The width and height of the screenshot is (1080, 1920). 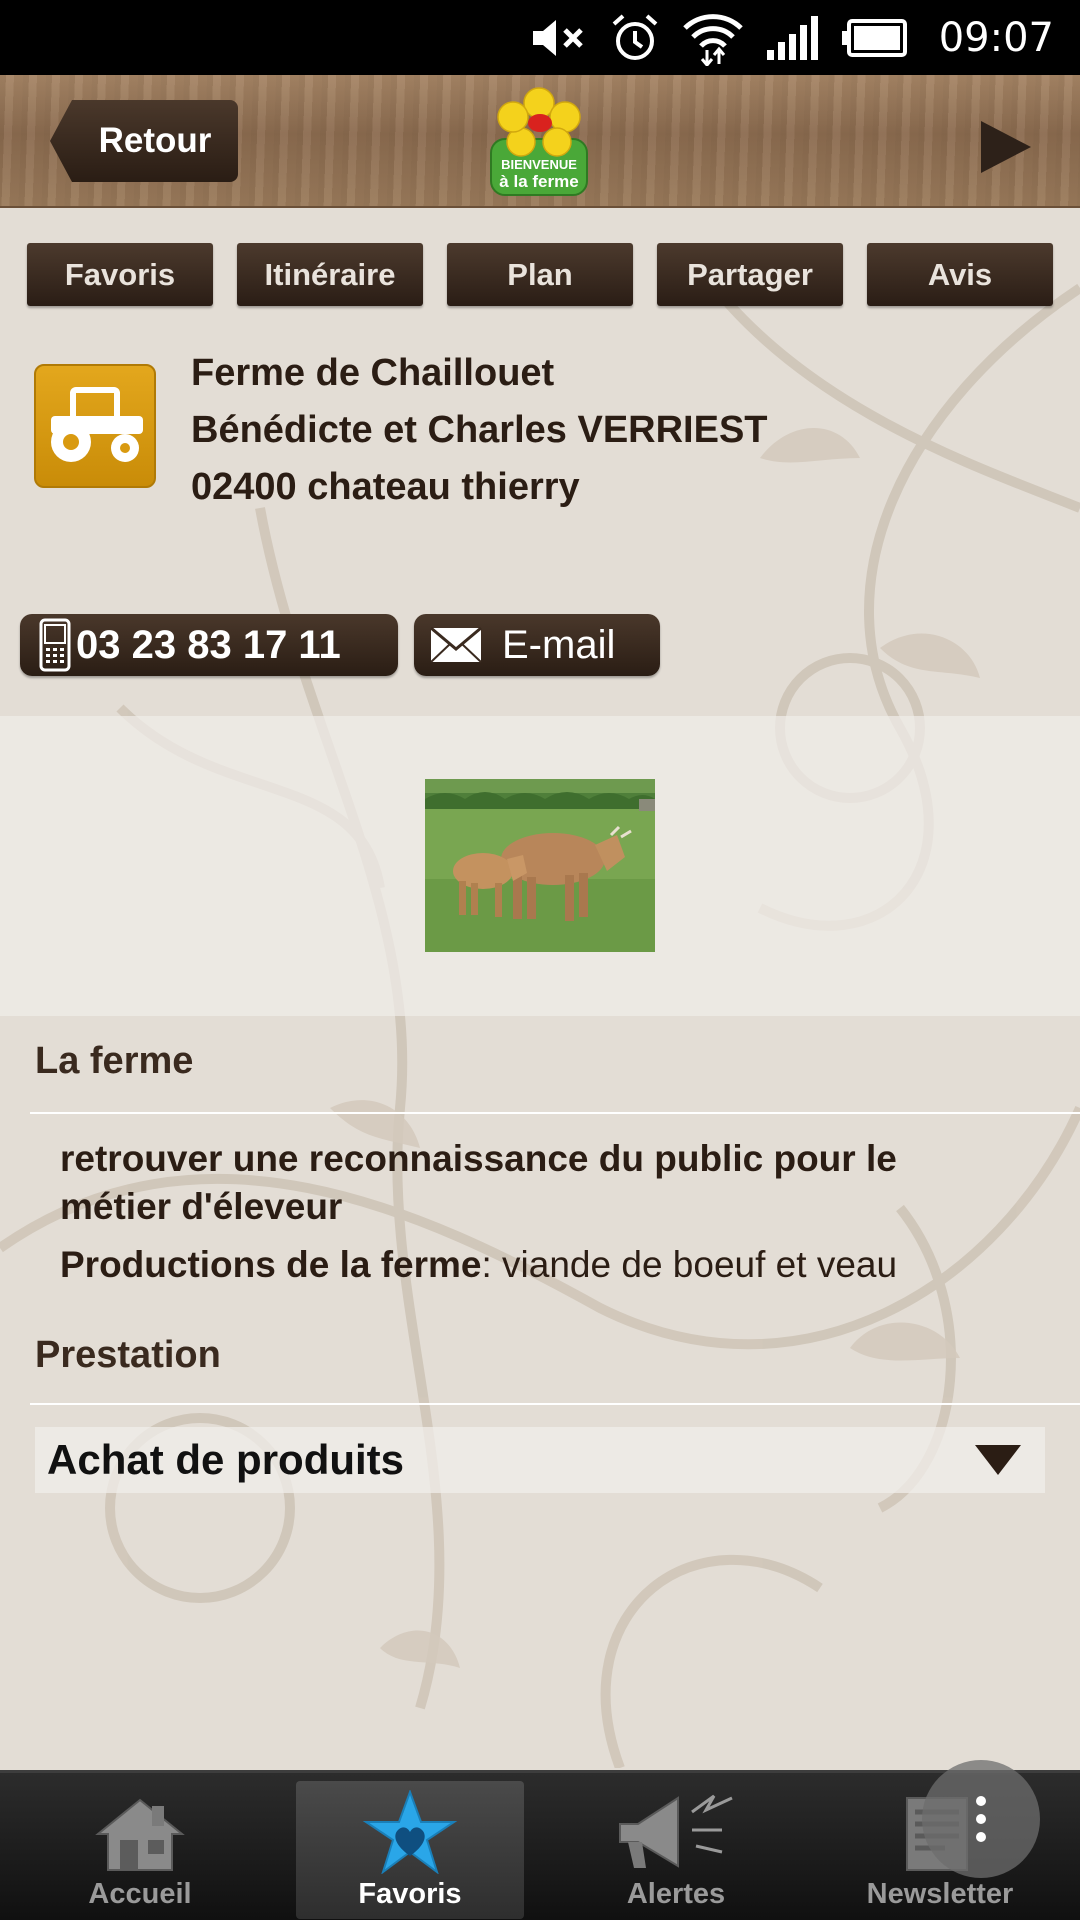 I want to click on nav-label-newsletter: Newsletter, so click(x=940, y=1894).